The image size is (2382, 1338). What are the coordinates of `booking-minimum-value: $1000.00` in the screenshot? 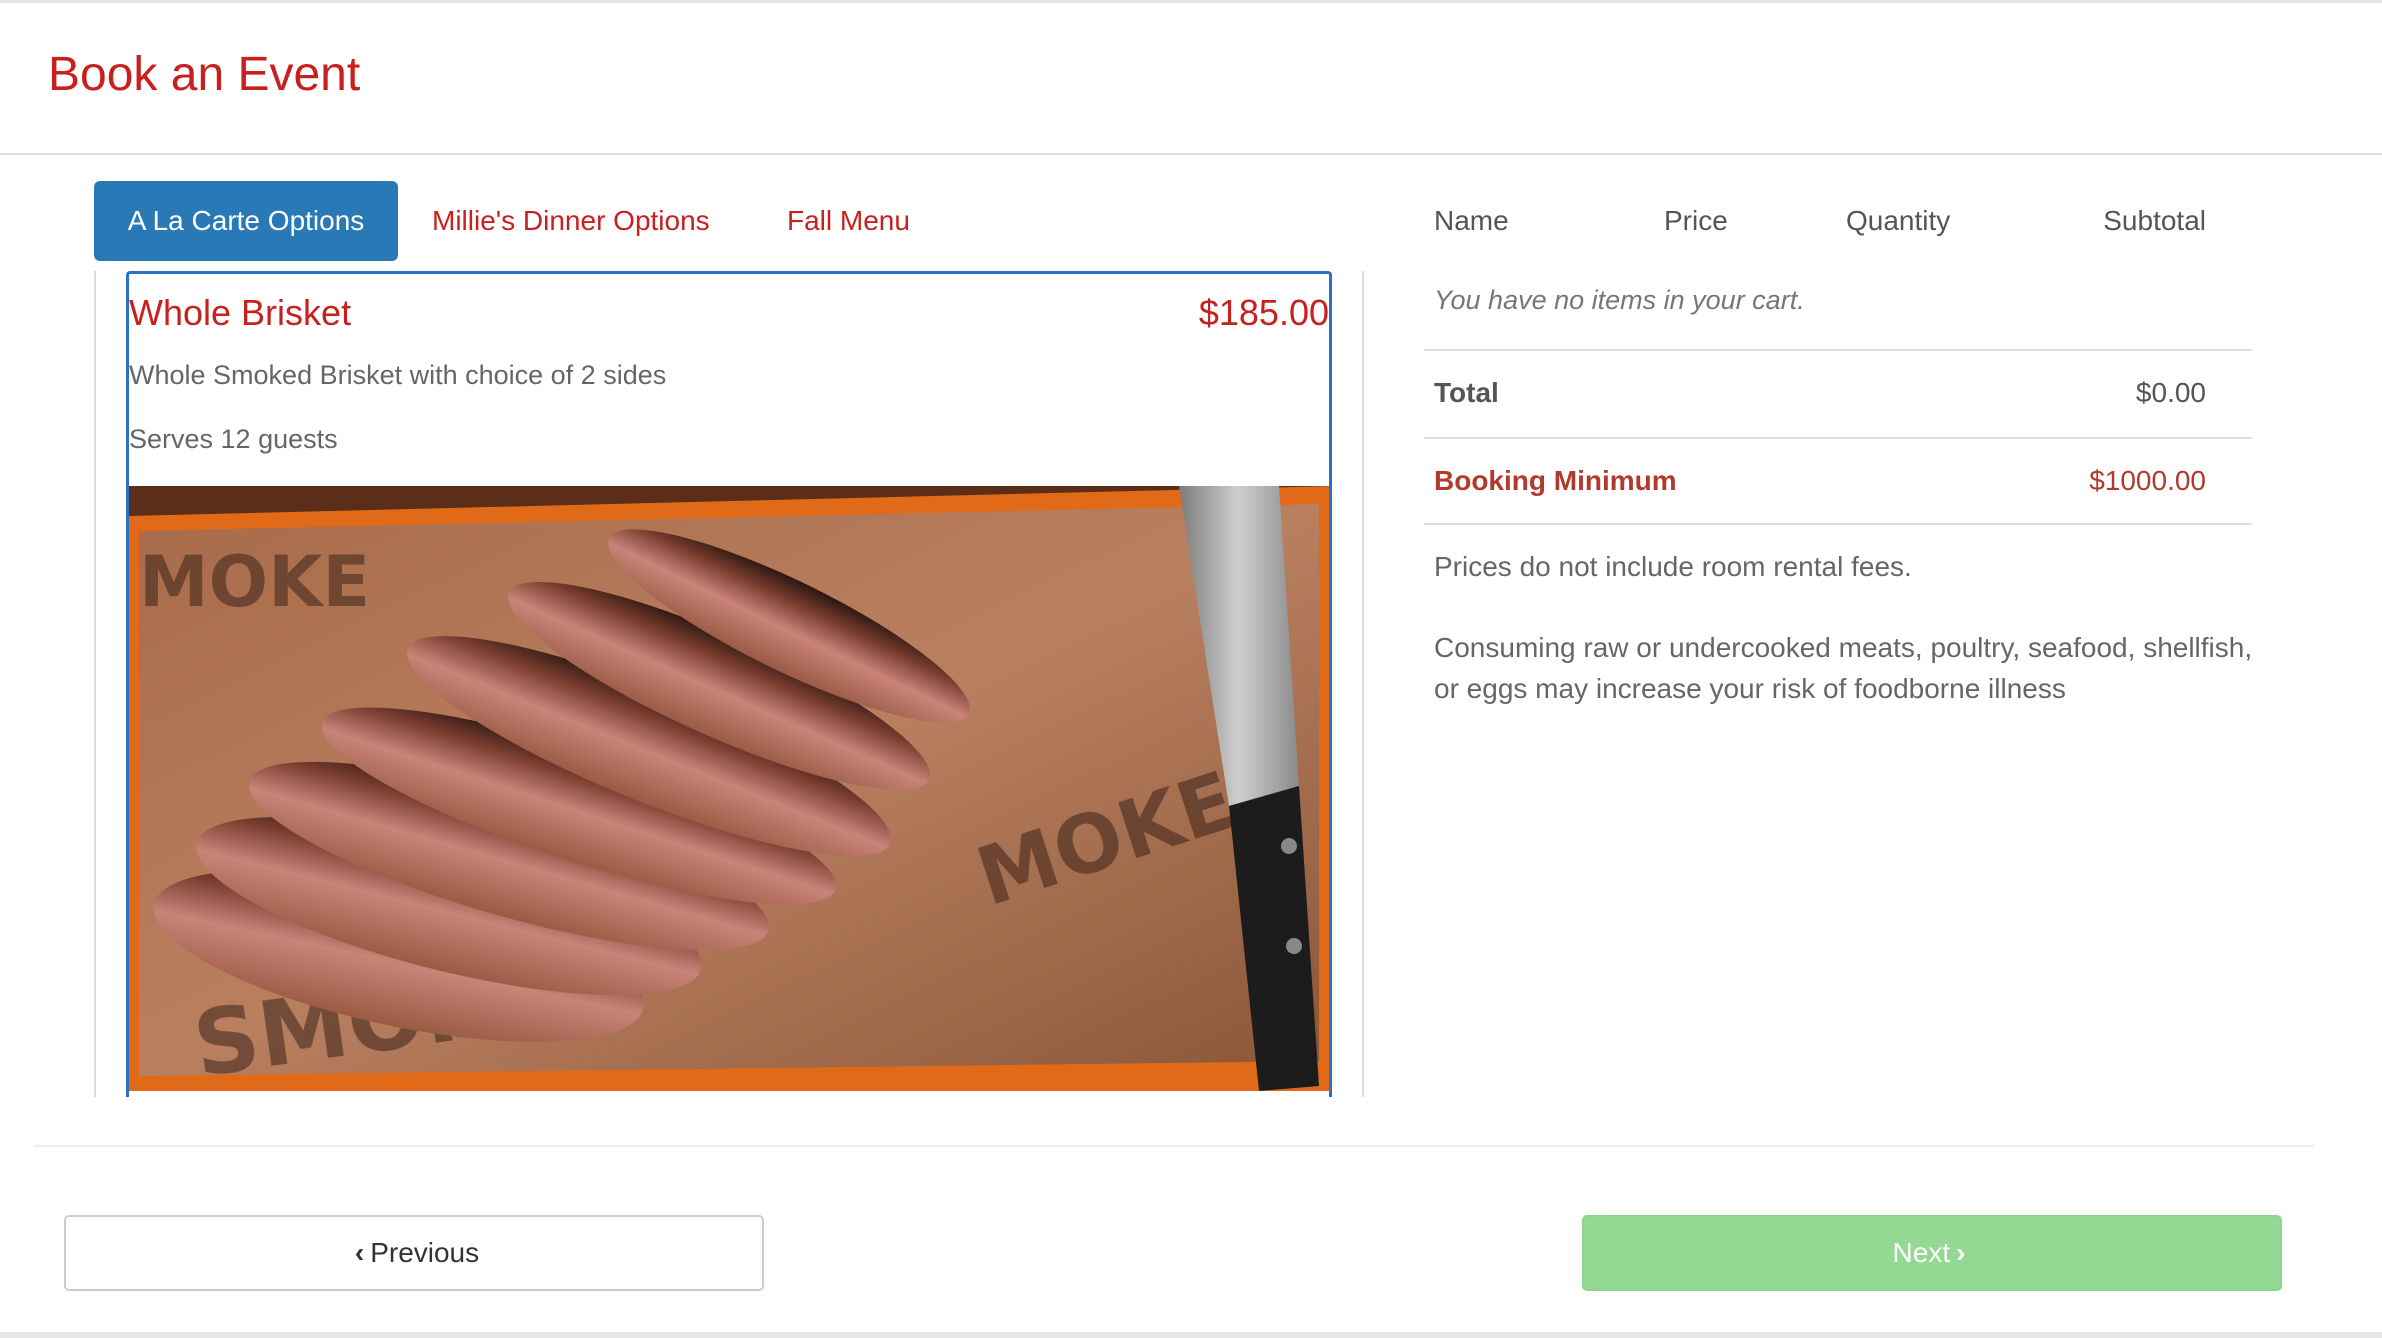 It's located at (2147, 480).